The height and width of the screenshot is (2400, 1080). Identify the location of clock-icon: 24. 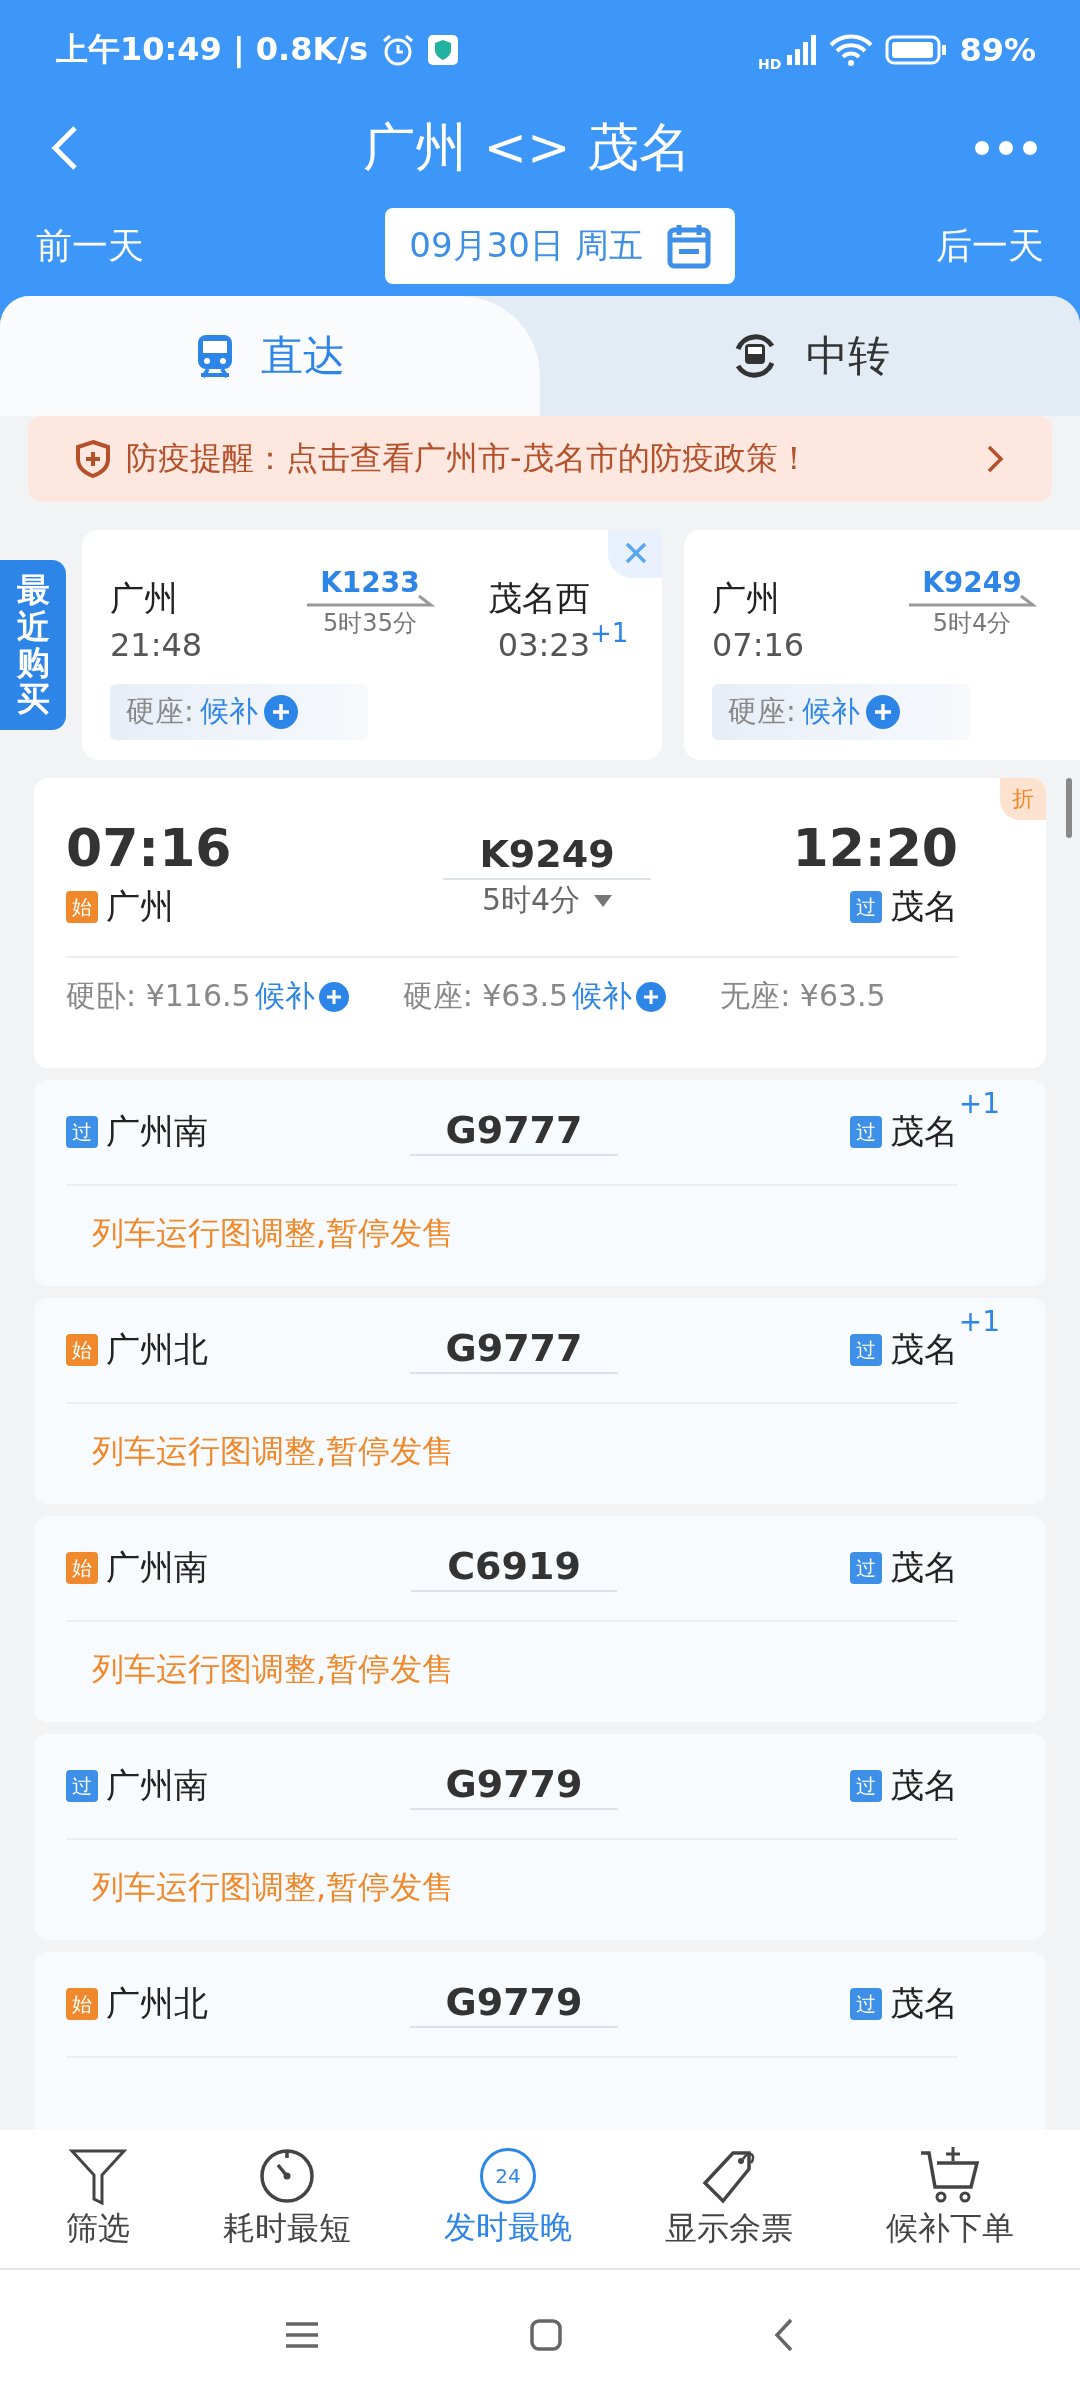
(508, 2176).